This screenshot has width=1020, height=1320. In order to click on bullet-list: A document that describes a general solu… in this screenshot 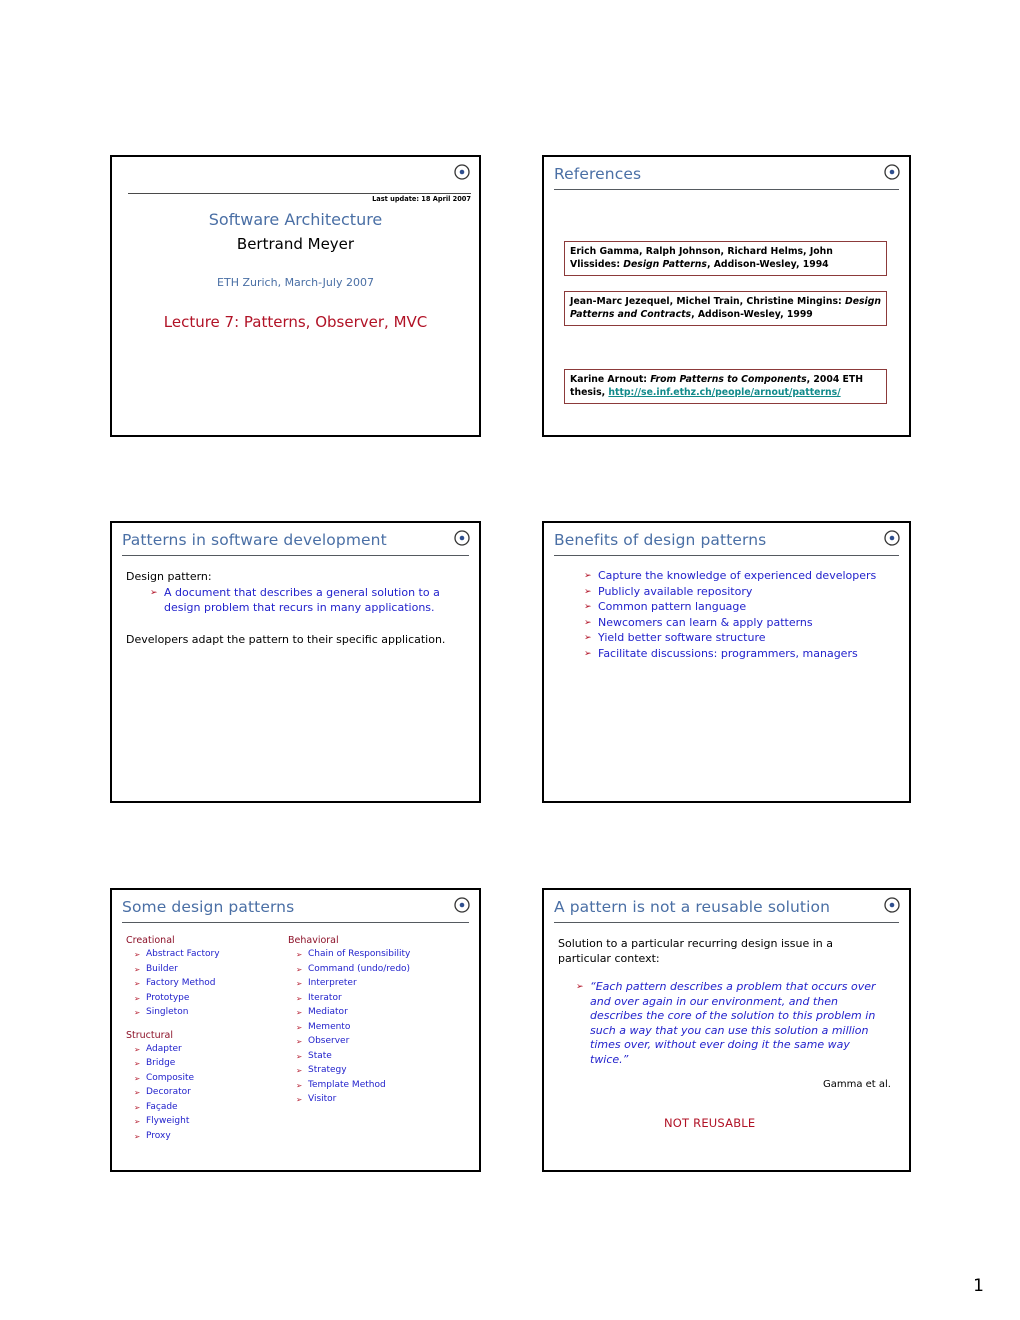, I will do `click(304, 601)`.